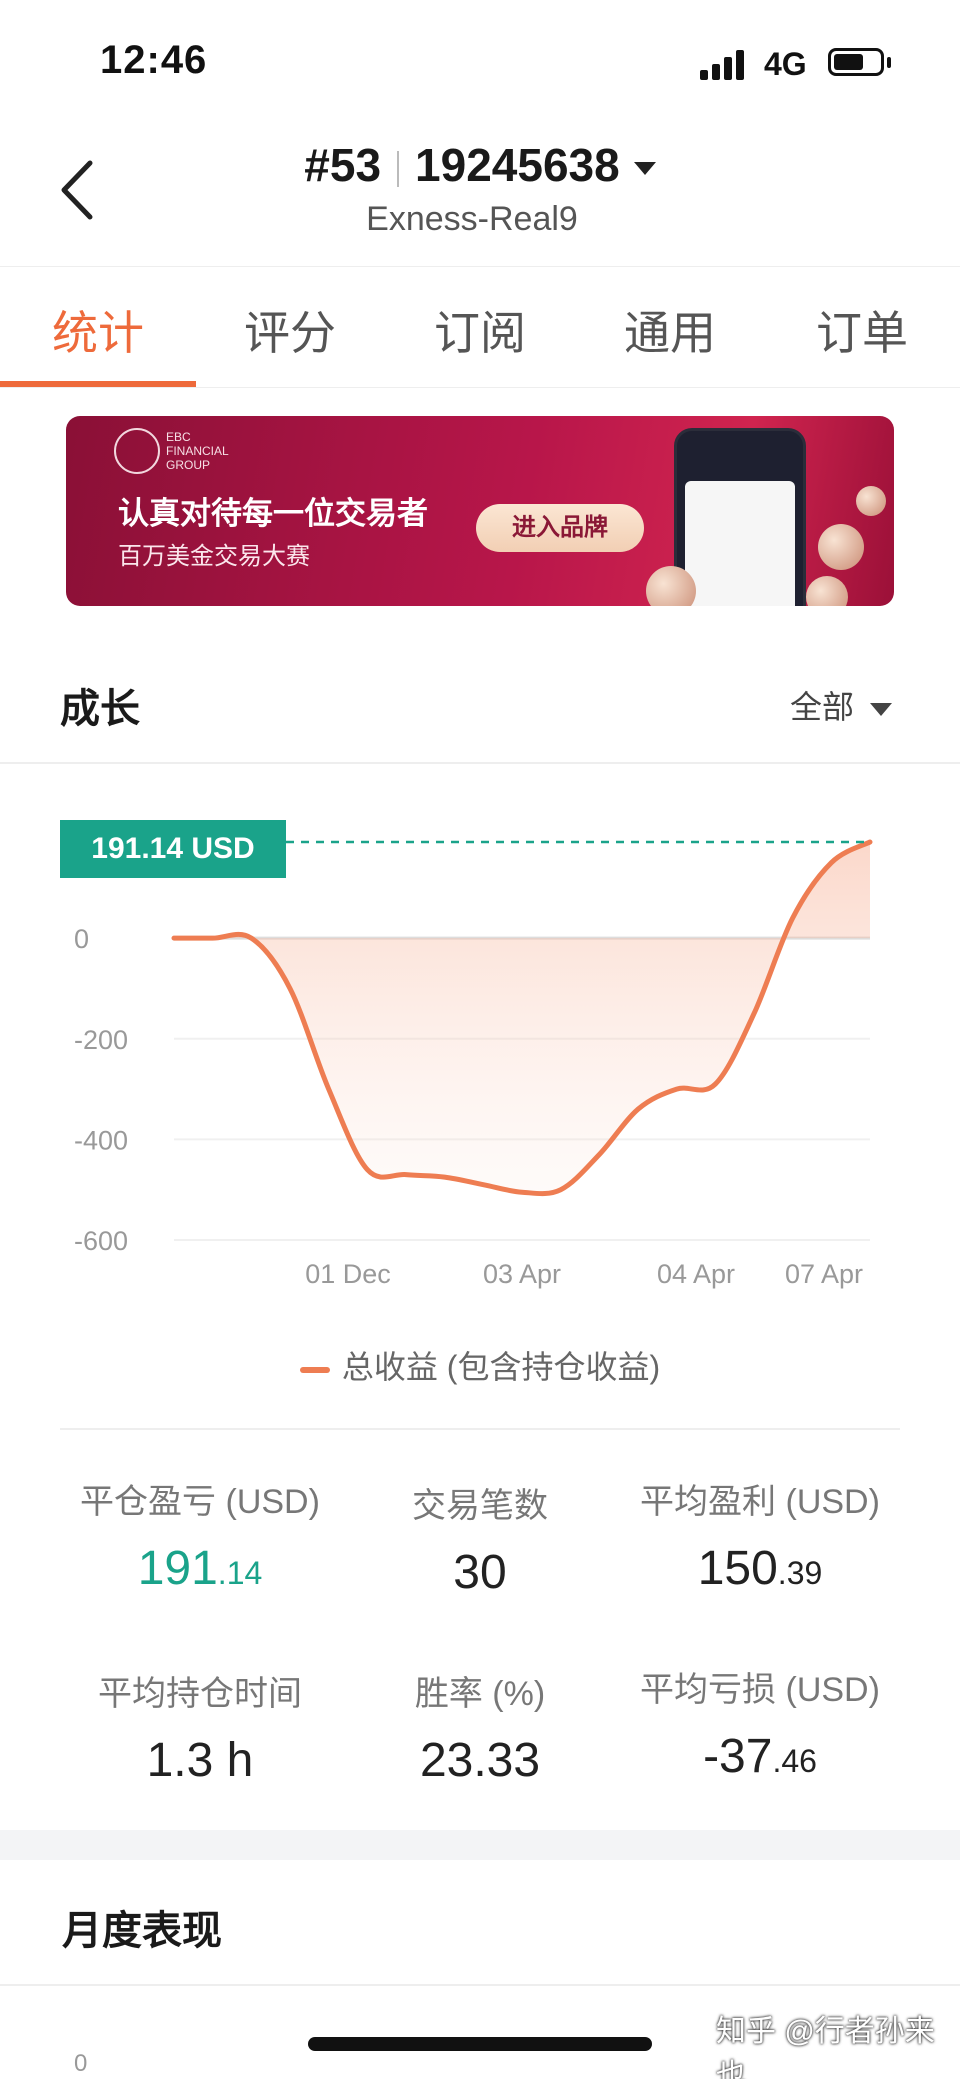 This screenshot has height=2079, width=960. What do you see at coordinates (760, 1535) in the screenshot?
I see `stat-avg-profit: 平均盈利 (USD) 150.39` at bounding box center [760, 1535].